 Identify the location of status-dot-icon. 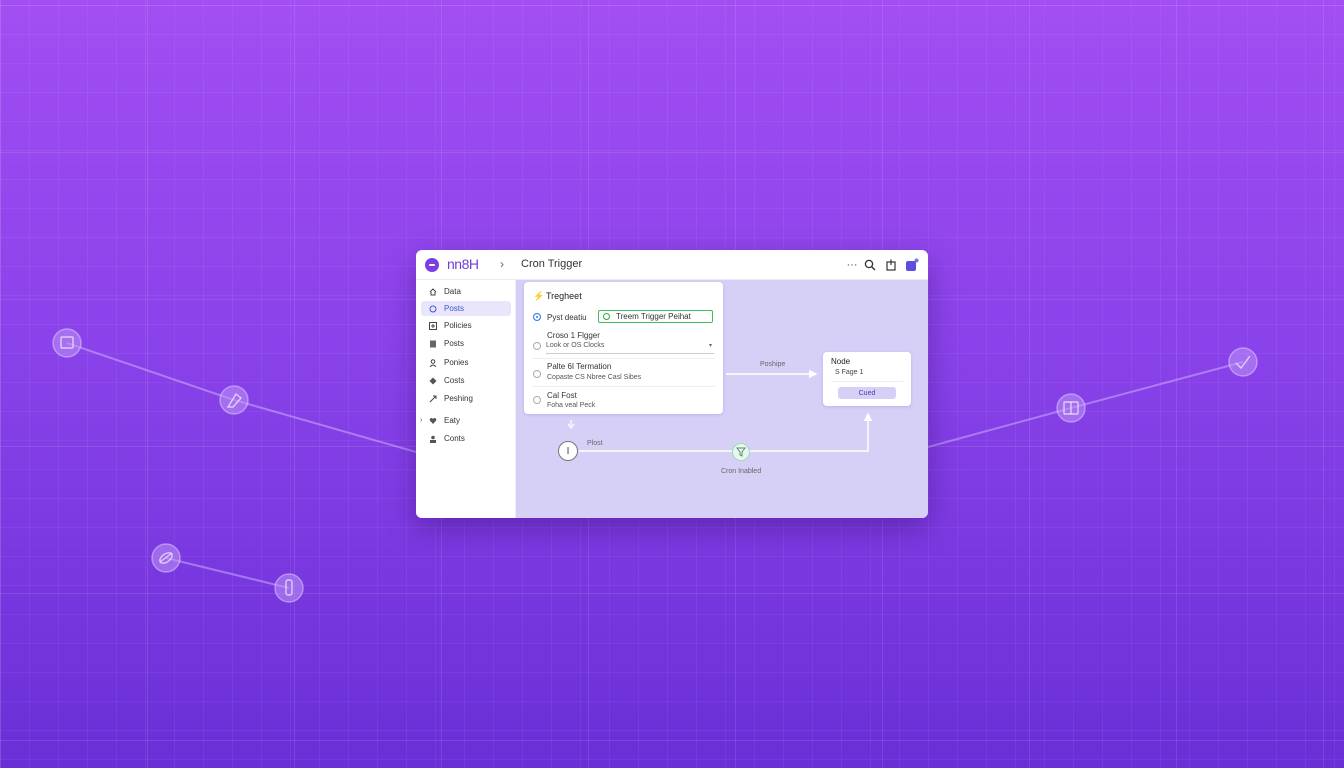
(606, 316).